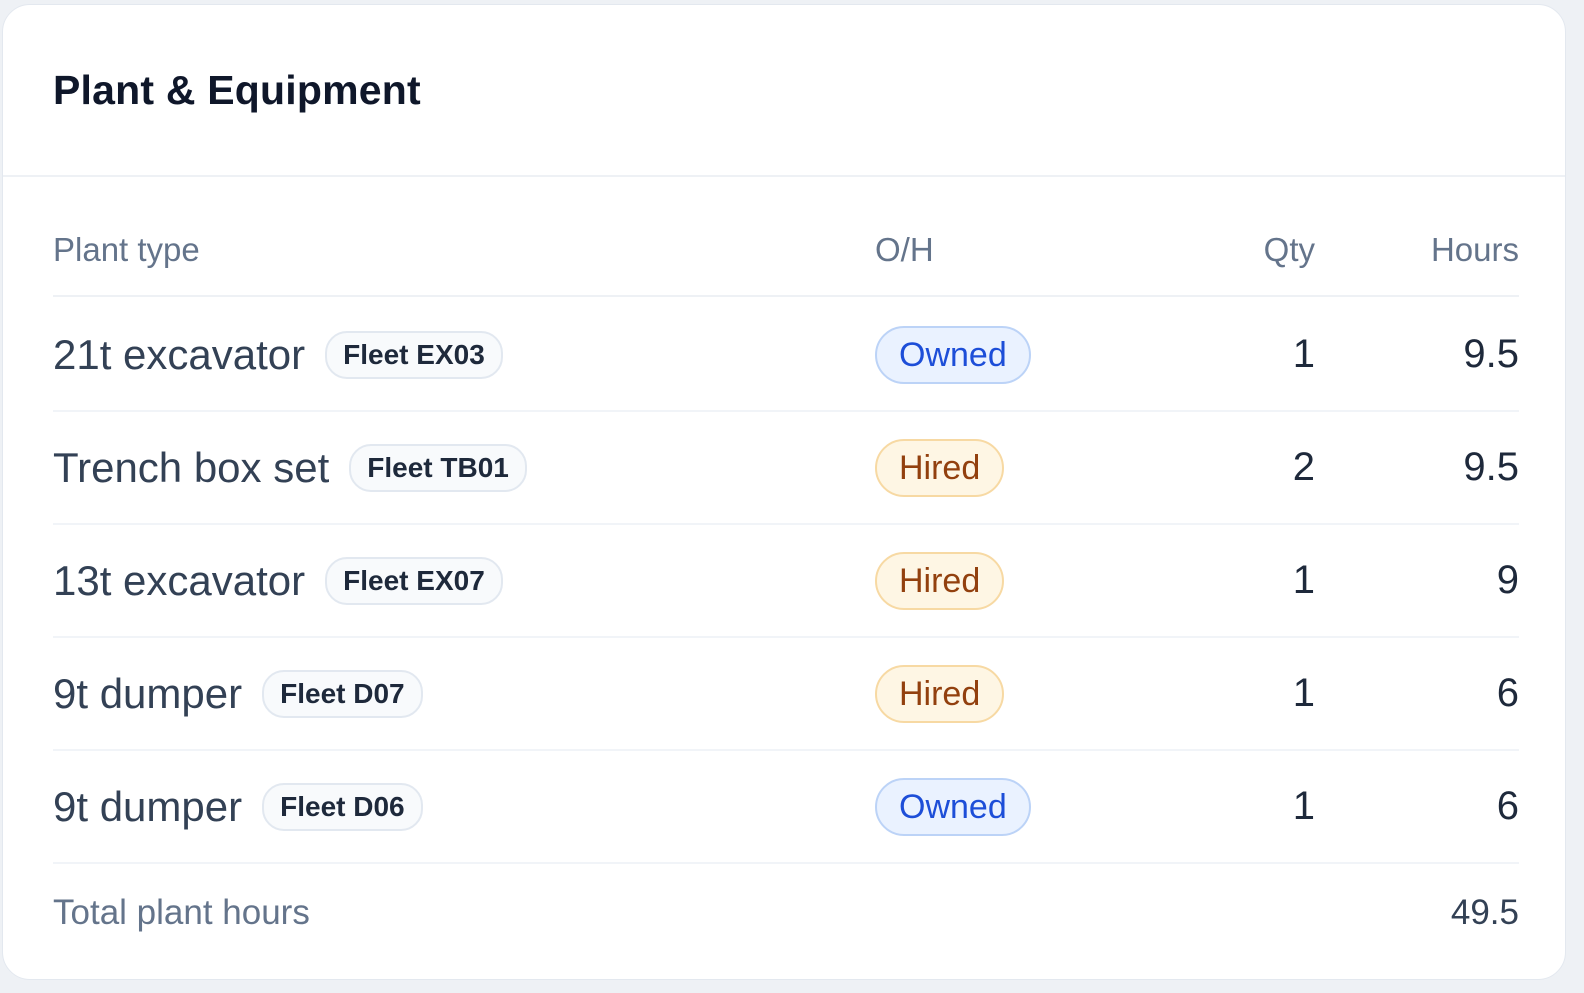  What do you see at coordinates (786, 581) in the screenshot?
I see `table-row: 13t excavator Fleet EX07 Hired 1 9` at bounding box center [786, 581].